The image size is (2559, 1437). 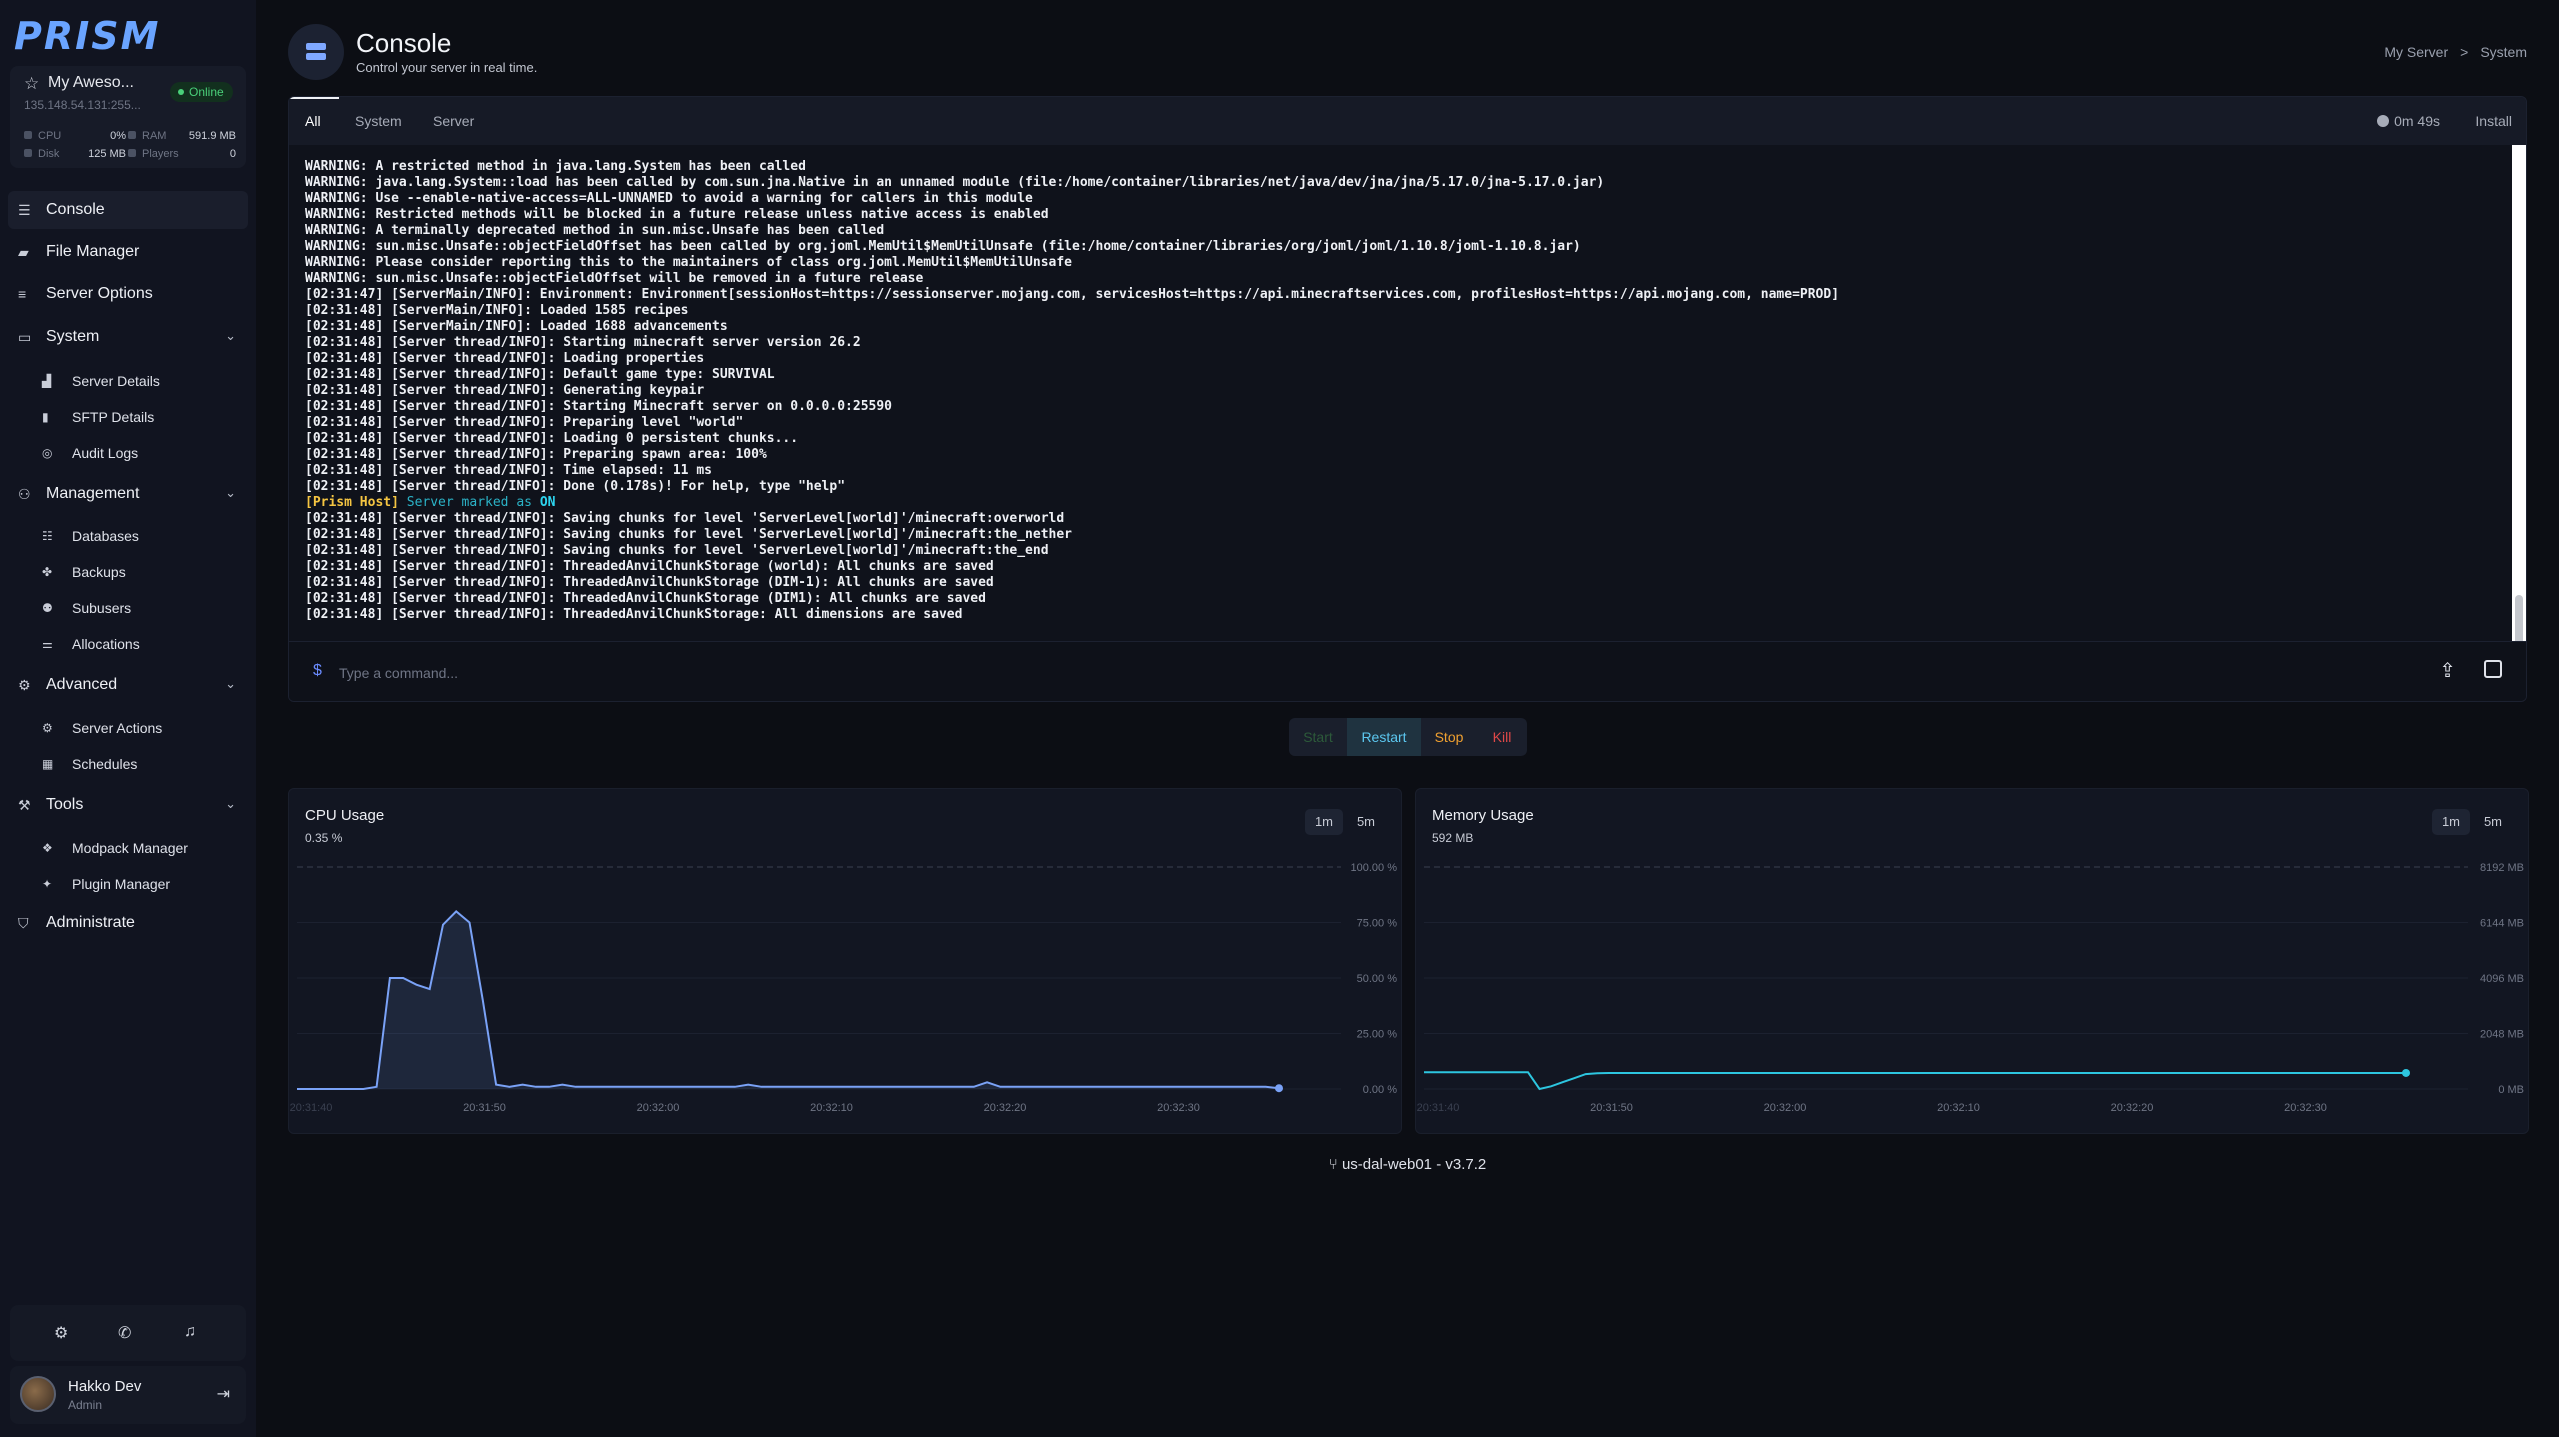 I want to click on network-icon: ⚌, so click(x=47, y=644).